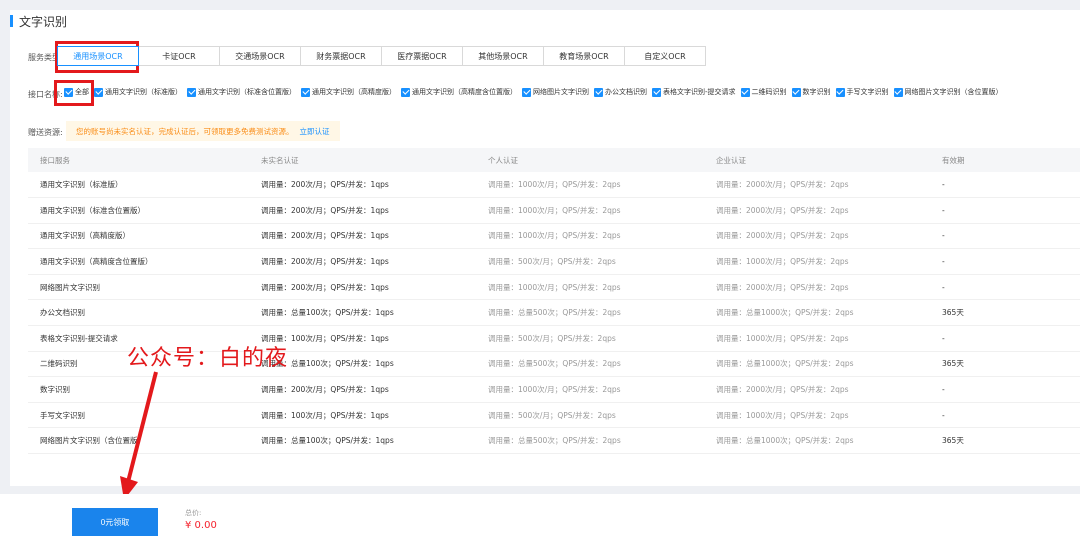 The height and width of the screenshot is (540, 1080). Describe the element at coordinates (362, 160) in the screenshot. I see `column-header: 未实名认证` at that location.